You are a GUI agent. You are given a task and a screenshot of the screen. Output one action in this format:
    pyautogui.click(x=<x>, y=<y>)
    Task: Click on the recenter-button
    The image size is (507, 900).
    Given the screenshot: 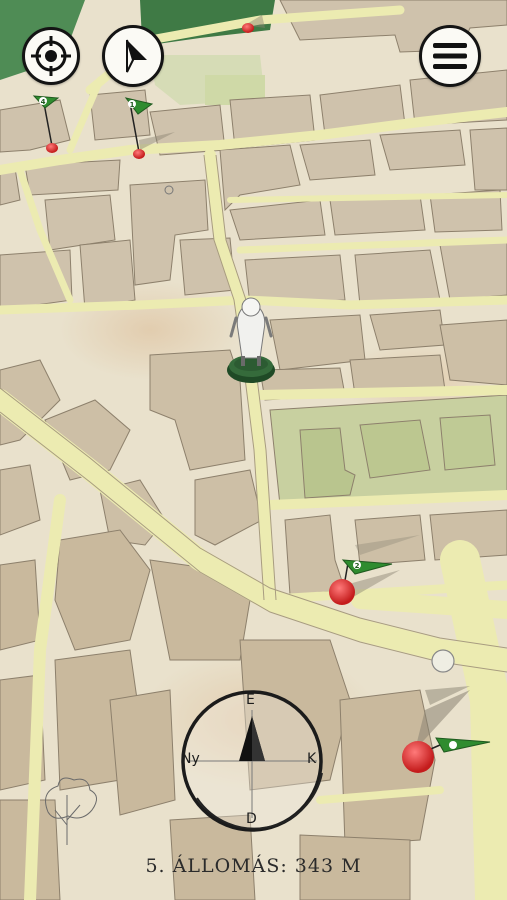 What is the action you would take?
    pyautogui.click(x=51, y=56)
    